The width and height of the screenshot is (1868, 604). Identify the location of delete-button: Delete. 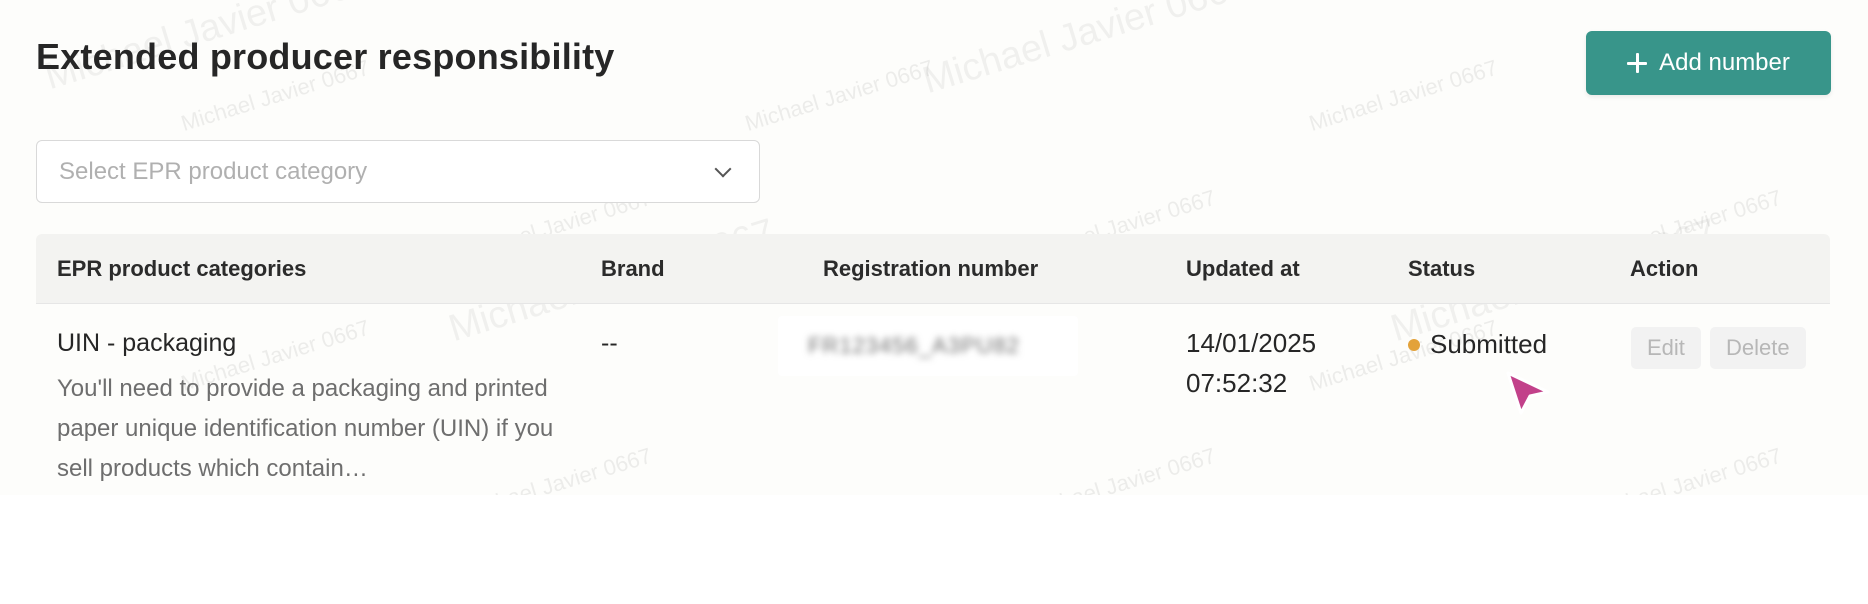
(1758, 348).